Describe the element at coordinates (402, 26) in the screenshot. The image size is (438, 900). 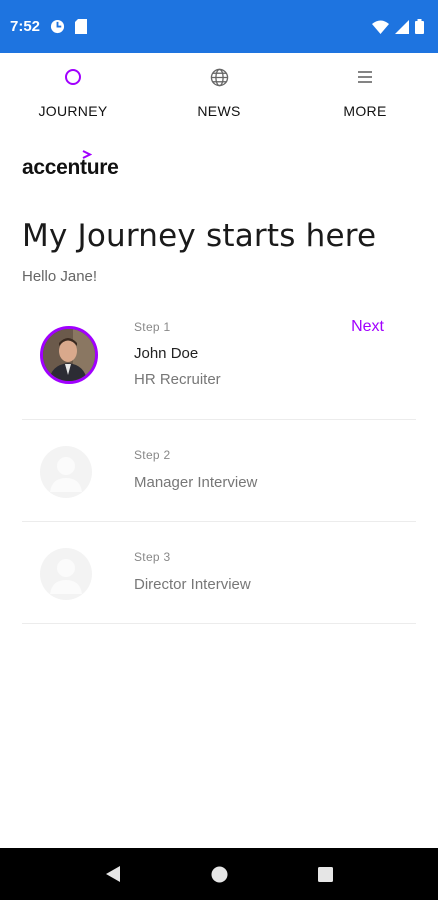
I see `signal-icon` at that location.